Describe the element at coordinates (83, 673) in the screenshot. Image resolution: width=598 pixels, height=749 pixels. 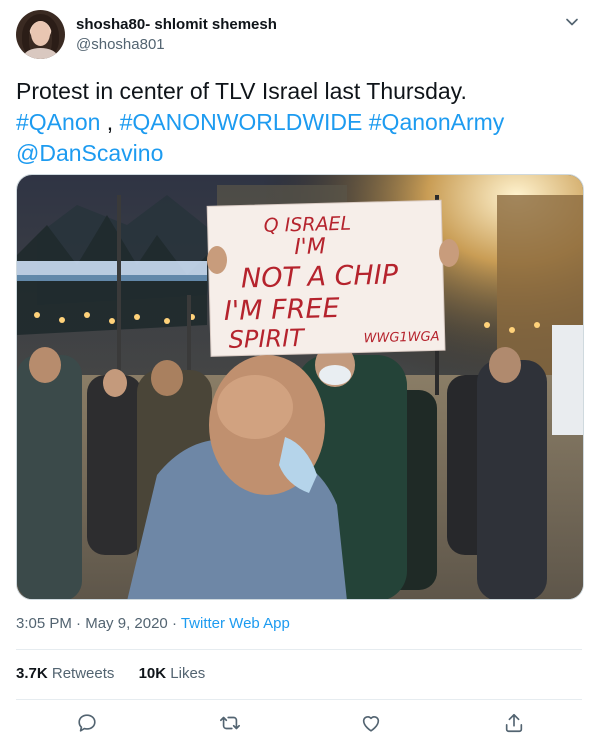
I see `retweets-label: Retweets` at that location.